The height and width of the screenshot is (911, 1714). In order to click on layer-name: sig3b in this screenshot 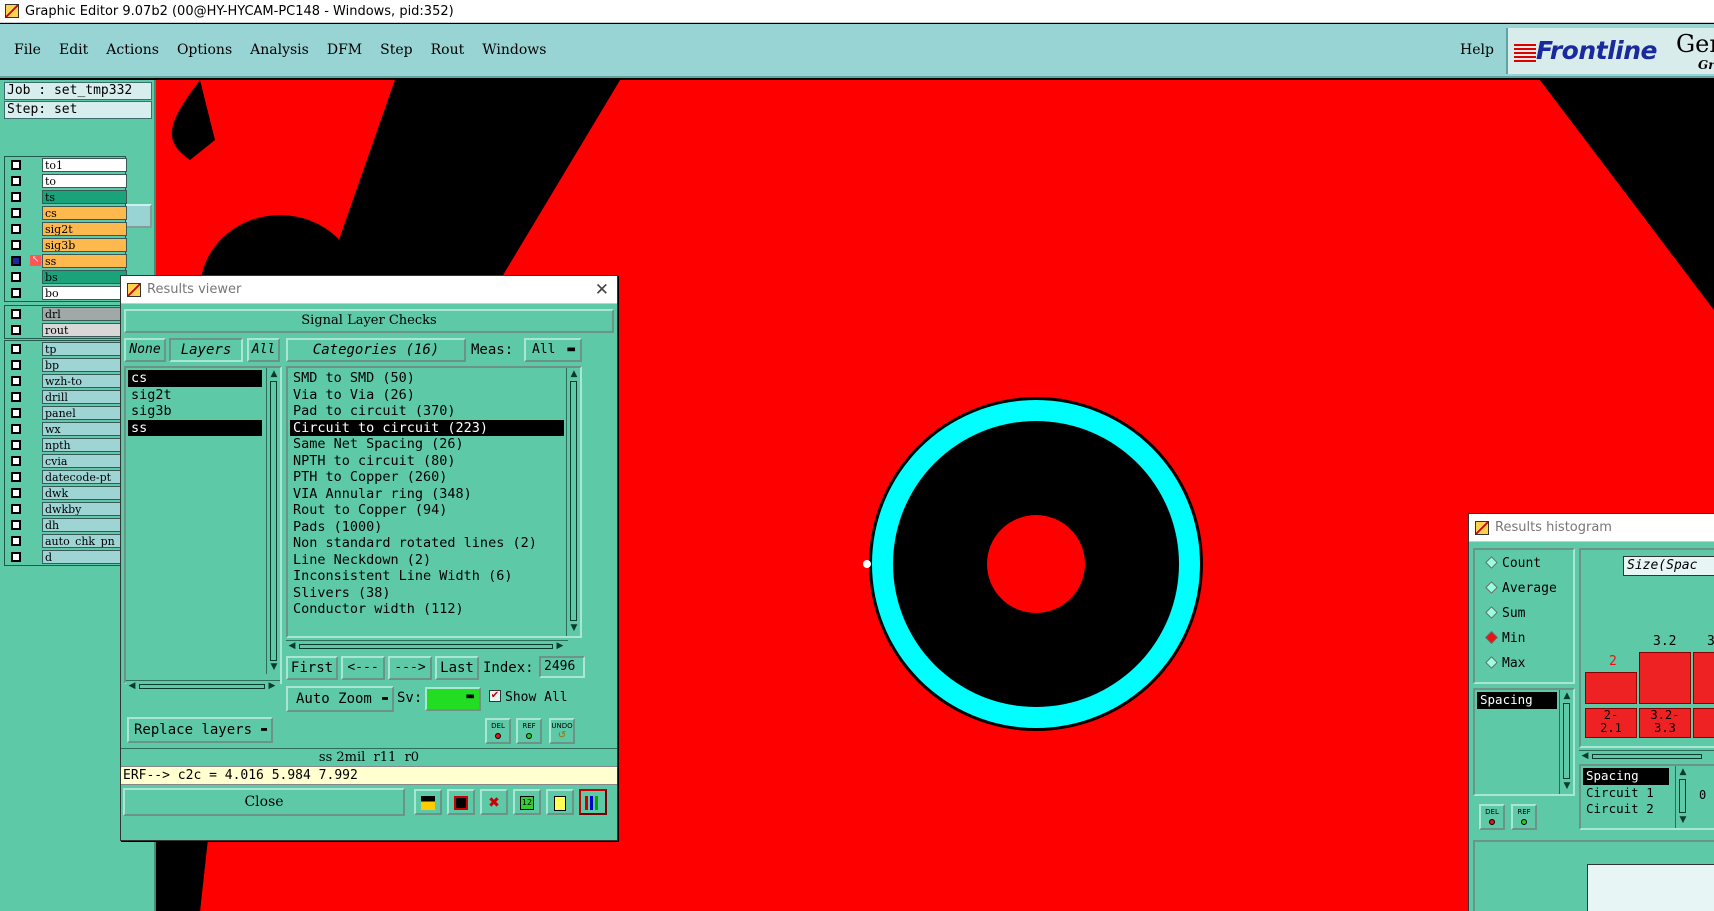, I will do `click(84, 245)`.